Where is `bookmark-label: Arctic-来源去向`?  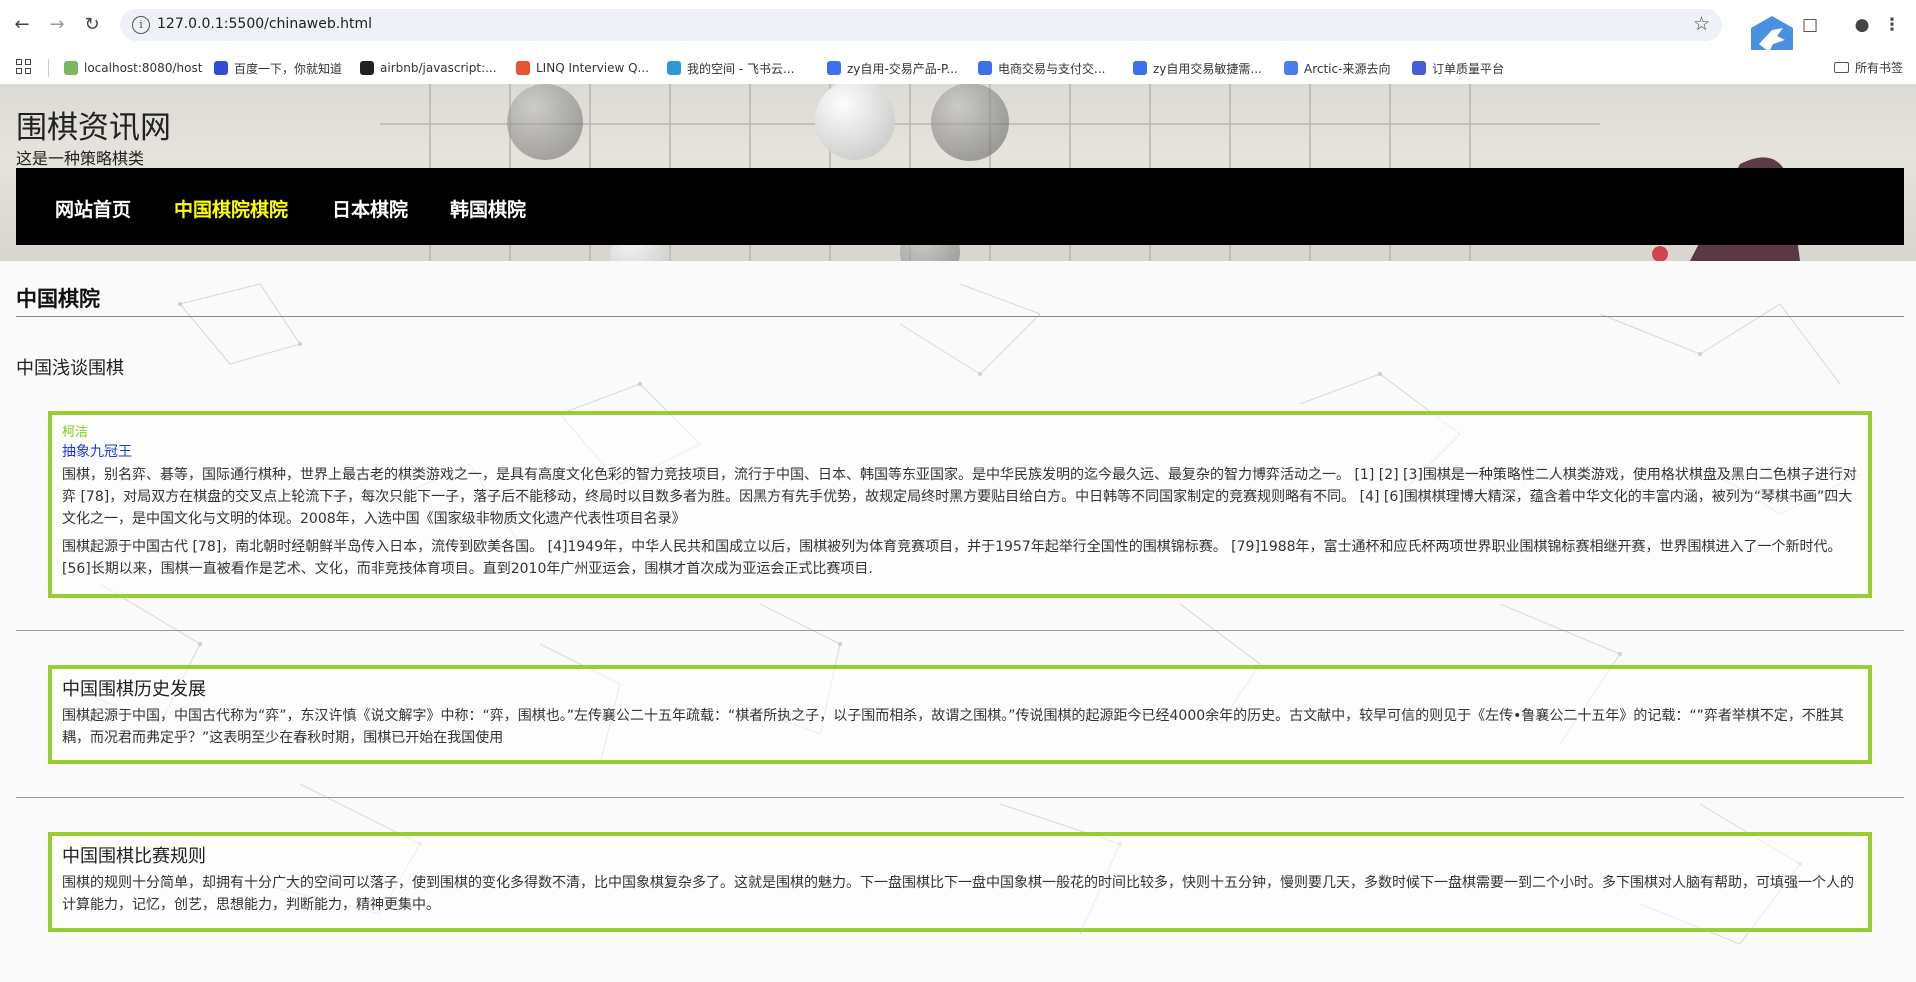
bookmark-label: Arctic-来源去向 is located at coordinates (1347, 68).